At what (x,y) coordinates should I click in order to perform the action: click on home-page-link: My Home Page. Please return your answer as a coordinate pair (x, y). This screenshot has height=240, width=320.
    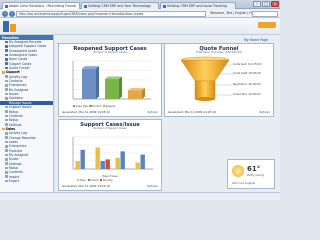
    Looking at the image, I should click on (256, 40).